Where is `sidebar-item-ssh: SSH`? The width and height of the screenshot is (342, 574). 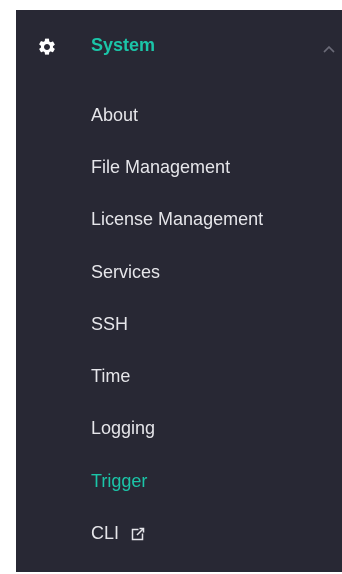 sidebar-item-ssh: SSH is located at coordinates (179, 324).